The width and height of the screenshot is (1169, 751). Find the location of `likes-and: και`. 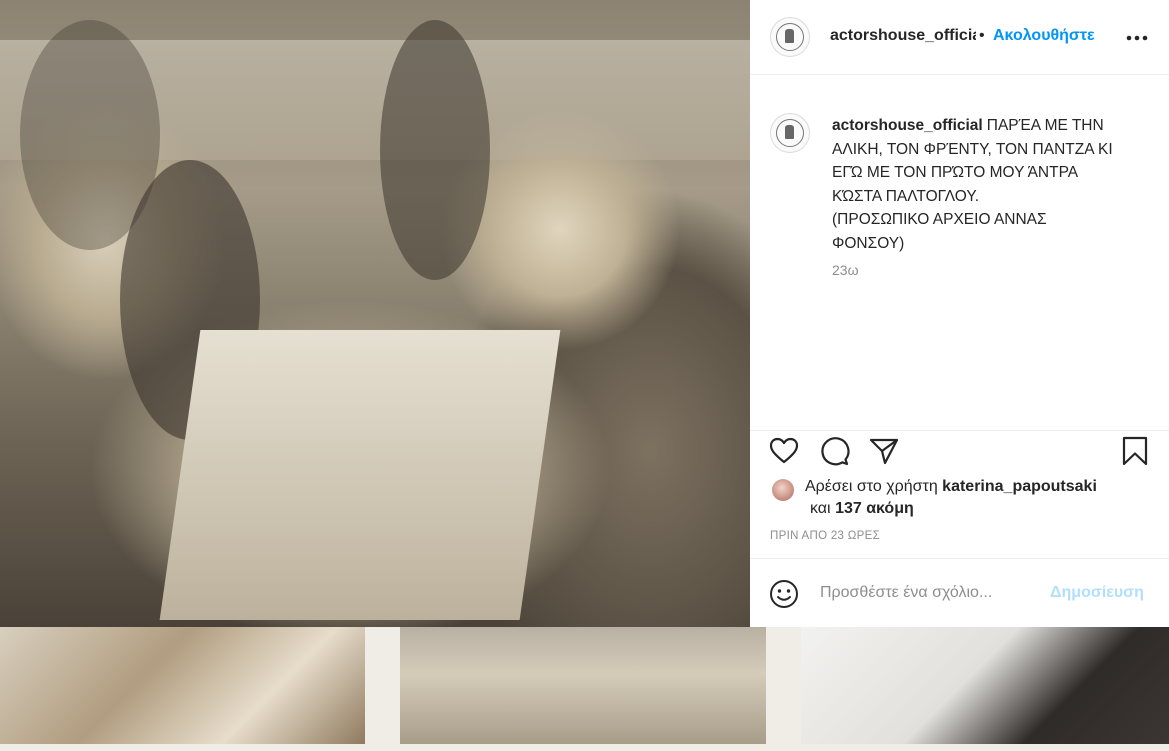

likes-and: και is located at coordinates (820, 508).